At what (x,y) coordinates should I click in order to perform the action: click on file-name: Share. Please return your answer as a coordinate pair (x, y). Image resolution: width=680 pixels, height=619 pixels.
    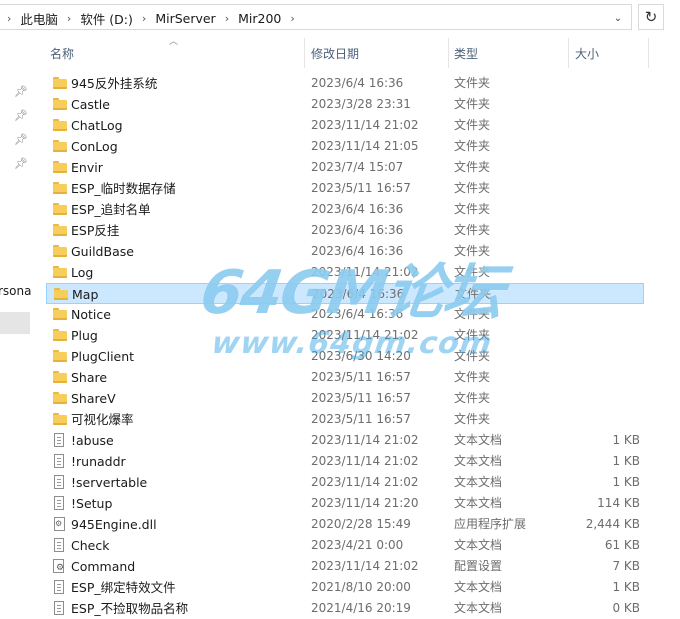
    Looking at the image, I should click on (89, 377).